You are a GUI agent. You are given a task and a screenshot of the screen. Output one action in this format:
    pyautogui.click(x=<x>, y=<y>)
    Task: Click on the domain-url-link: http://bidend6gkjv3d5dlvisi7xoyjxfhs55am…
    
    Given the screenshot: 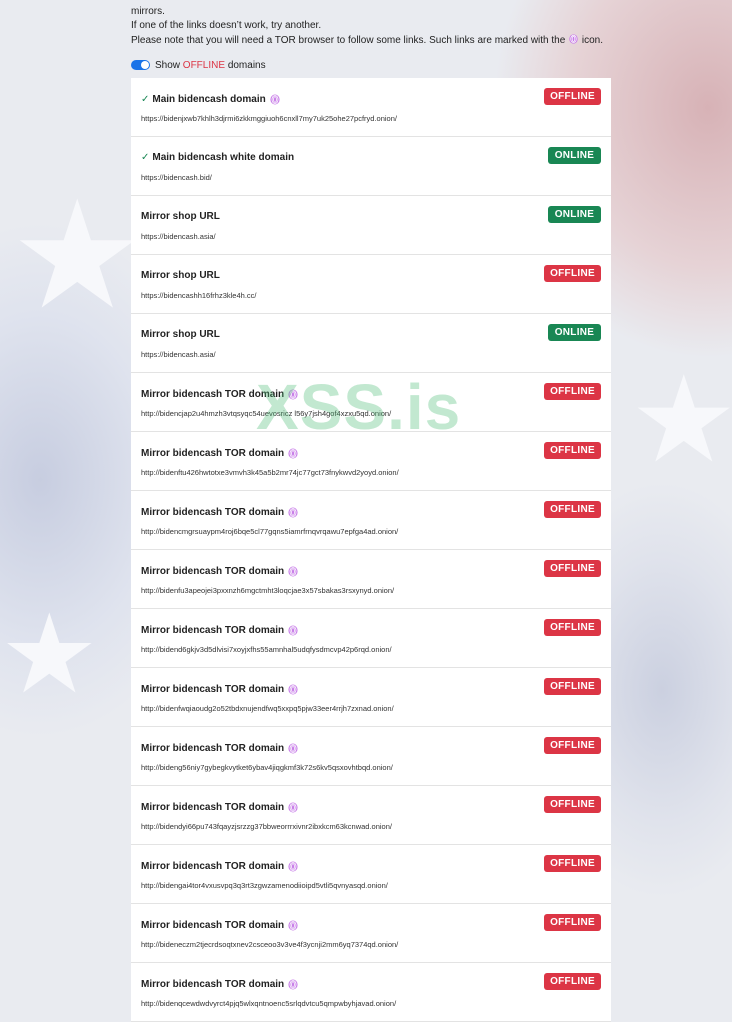 What is the action you would take?
    pyautogui.click(x=266, y=649)
    